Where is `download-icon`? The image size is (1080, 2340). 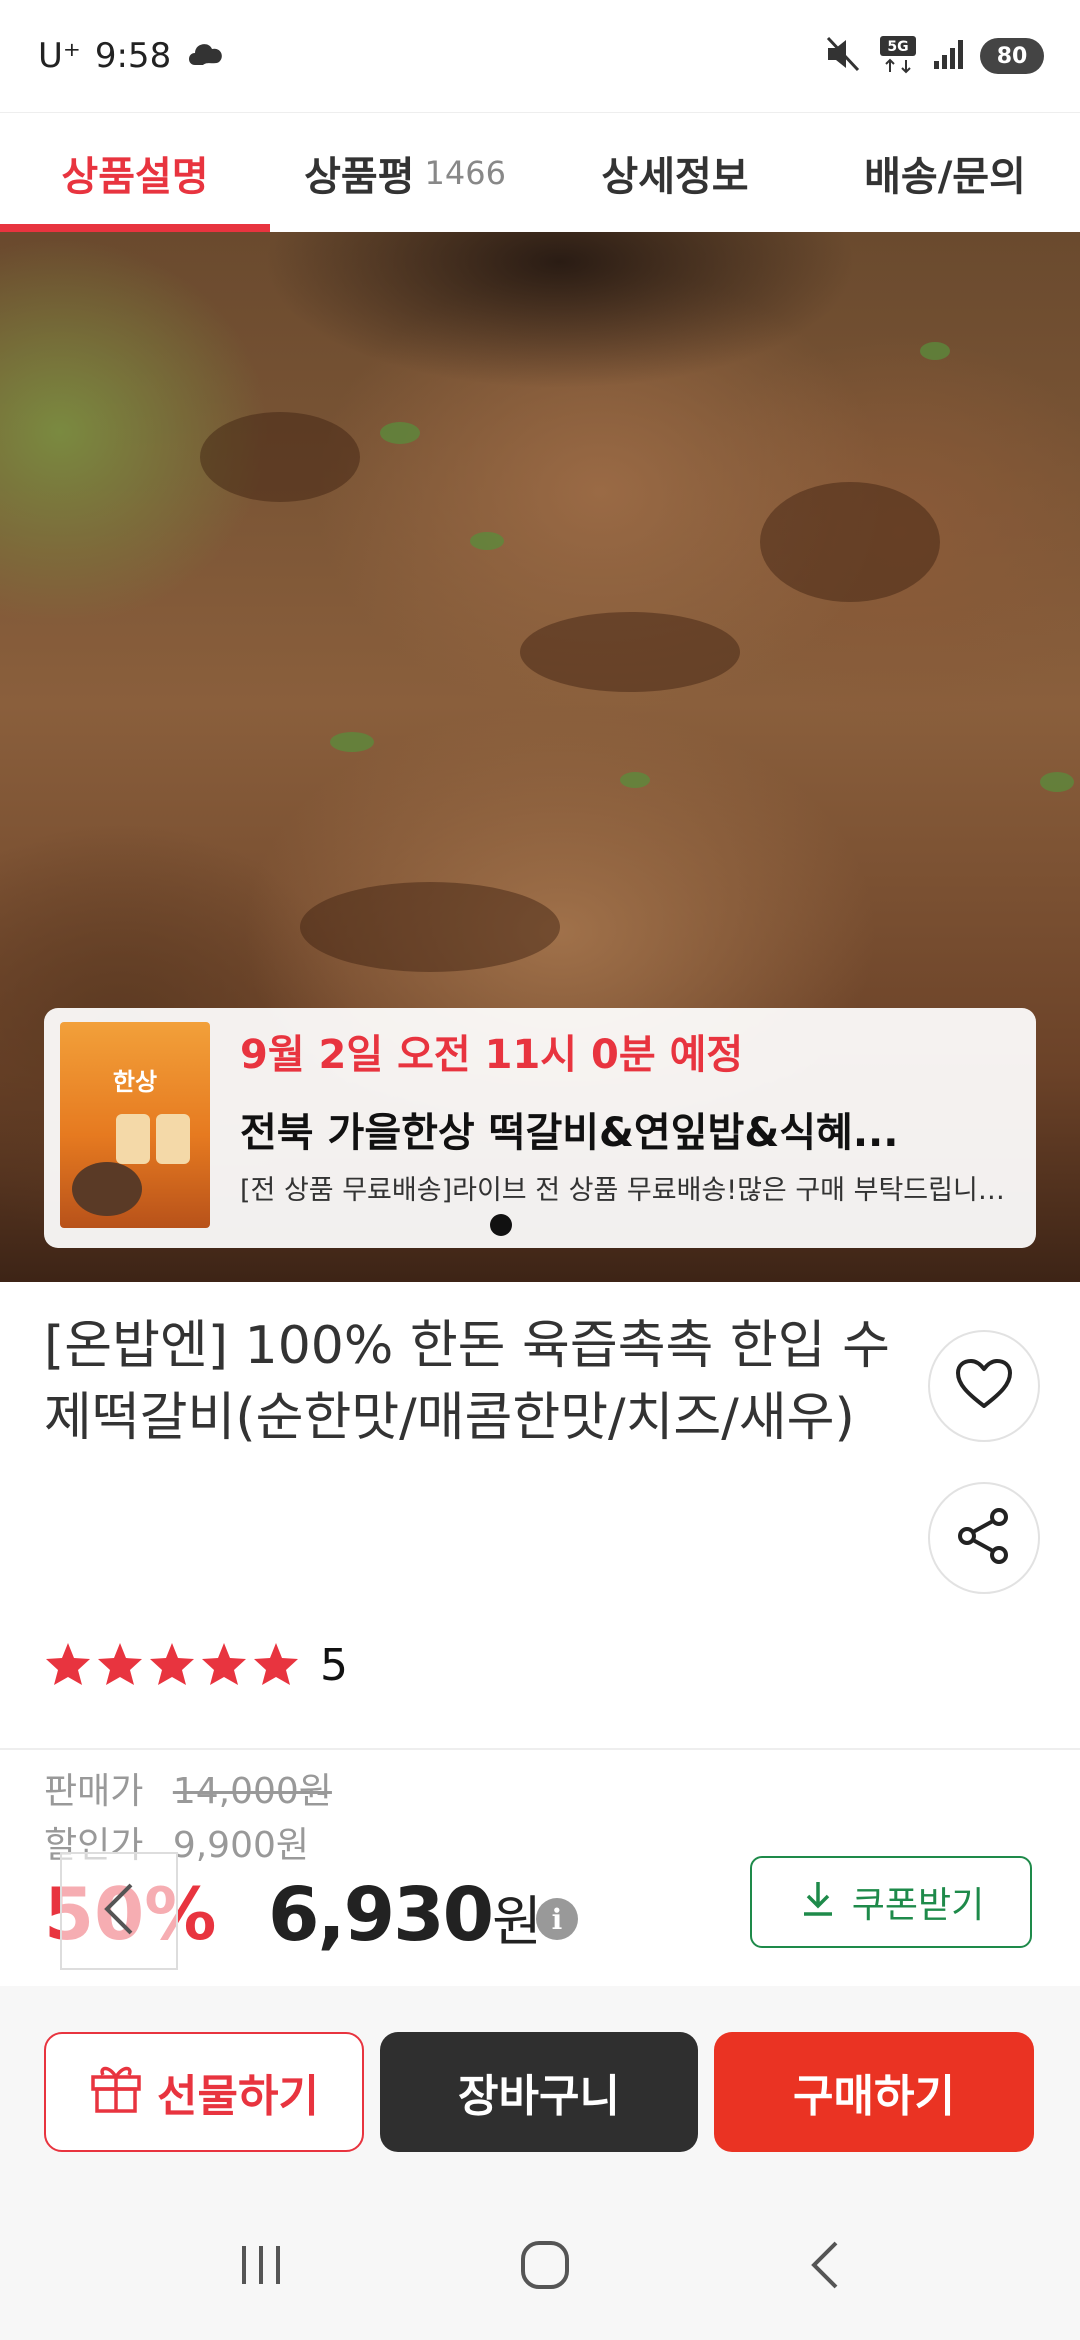
download-icon is located at coordinates (818, 1902).